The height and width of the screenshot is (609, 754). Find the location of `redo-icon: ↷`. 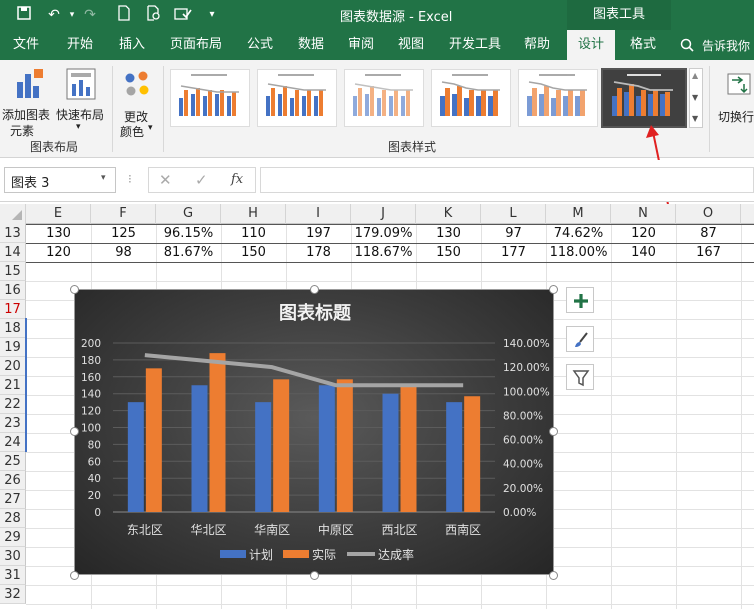

redo-icon: ↷ is located at coordinates (90, 15).